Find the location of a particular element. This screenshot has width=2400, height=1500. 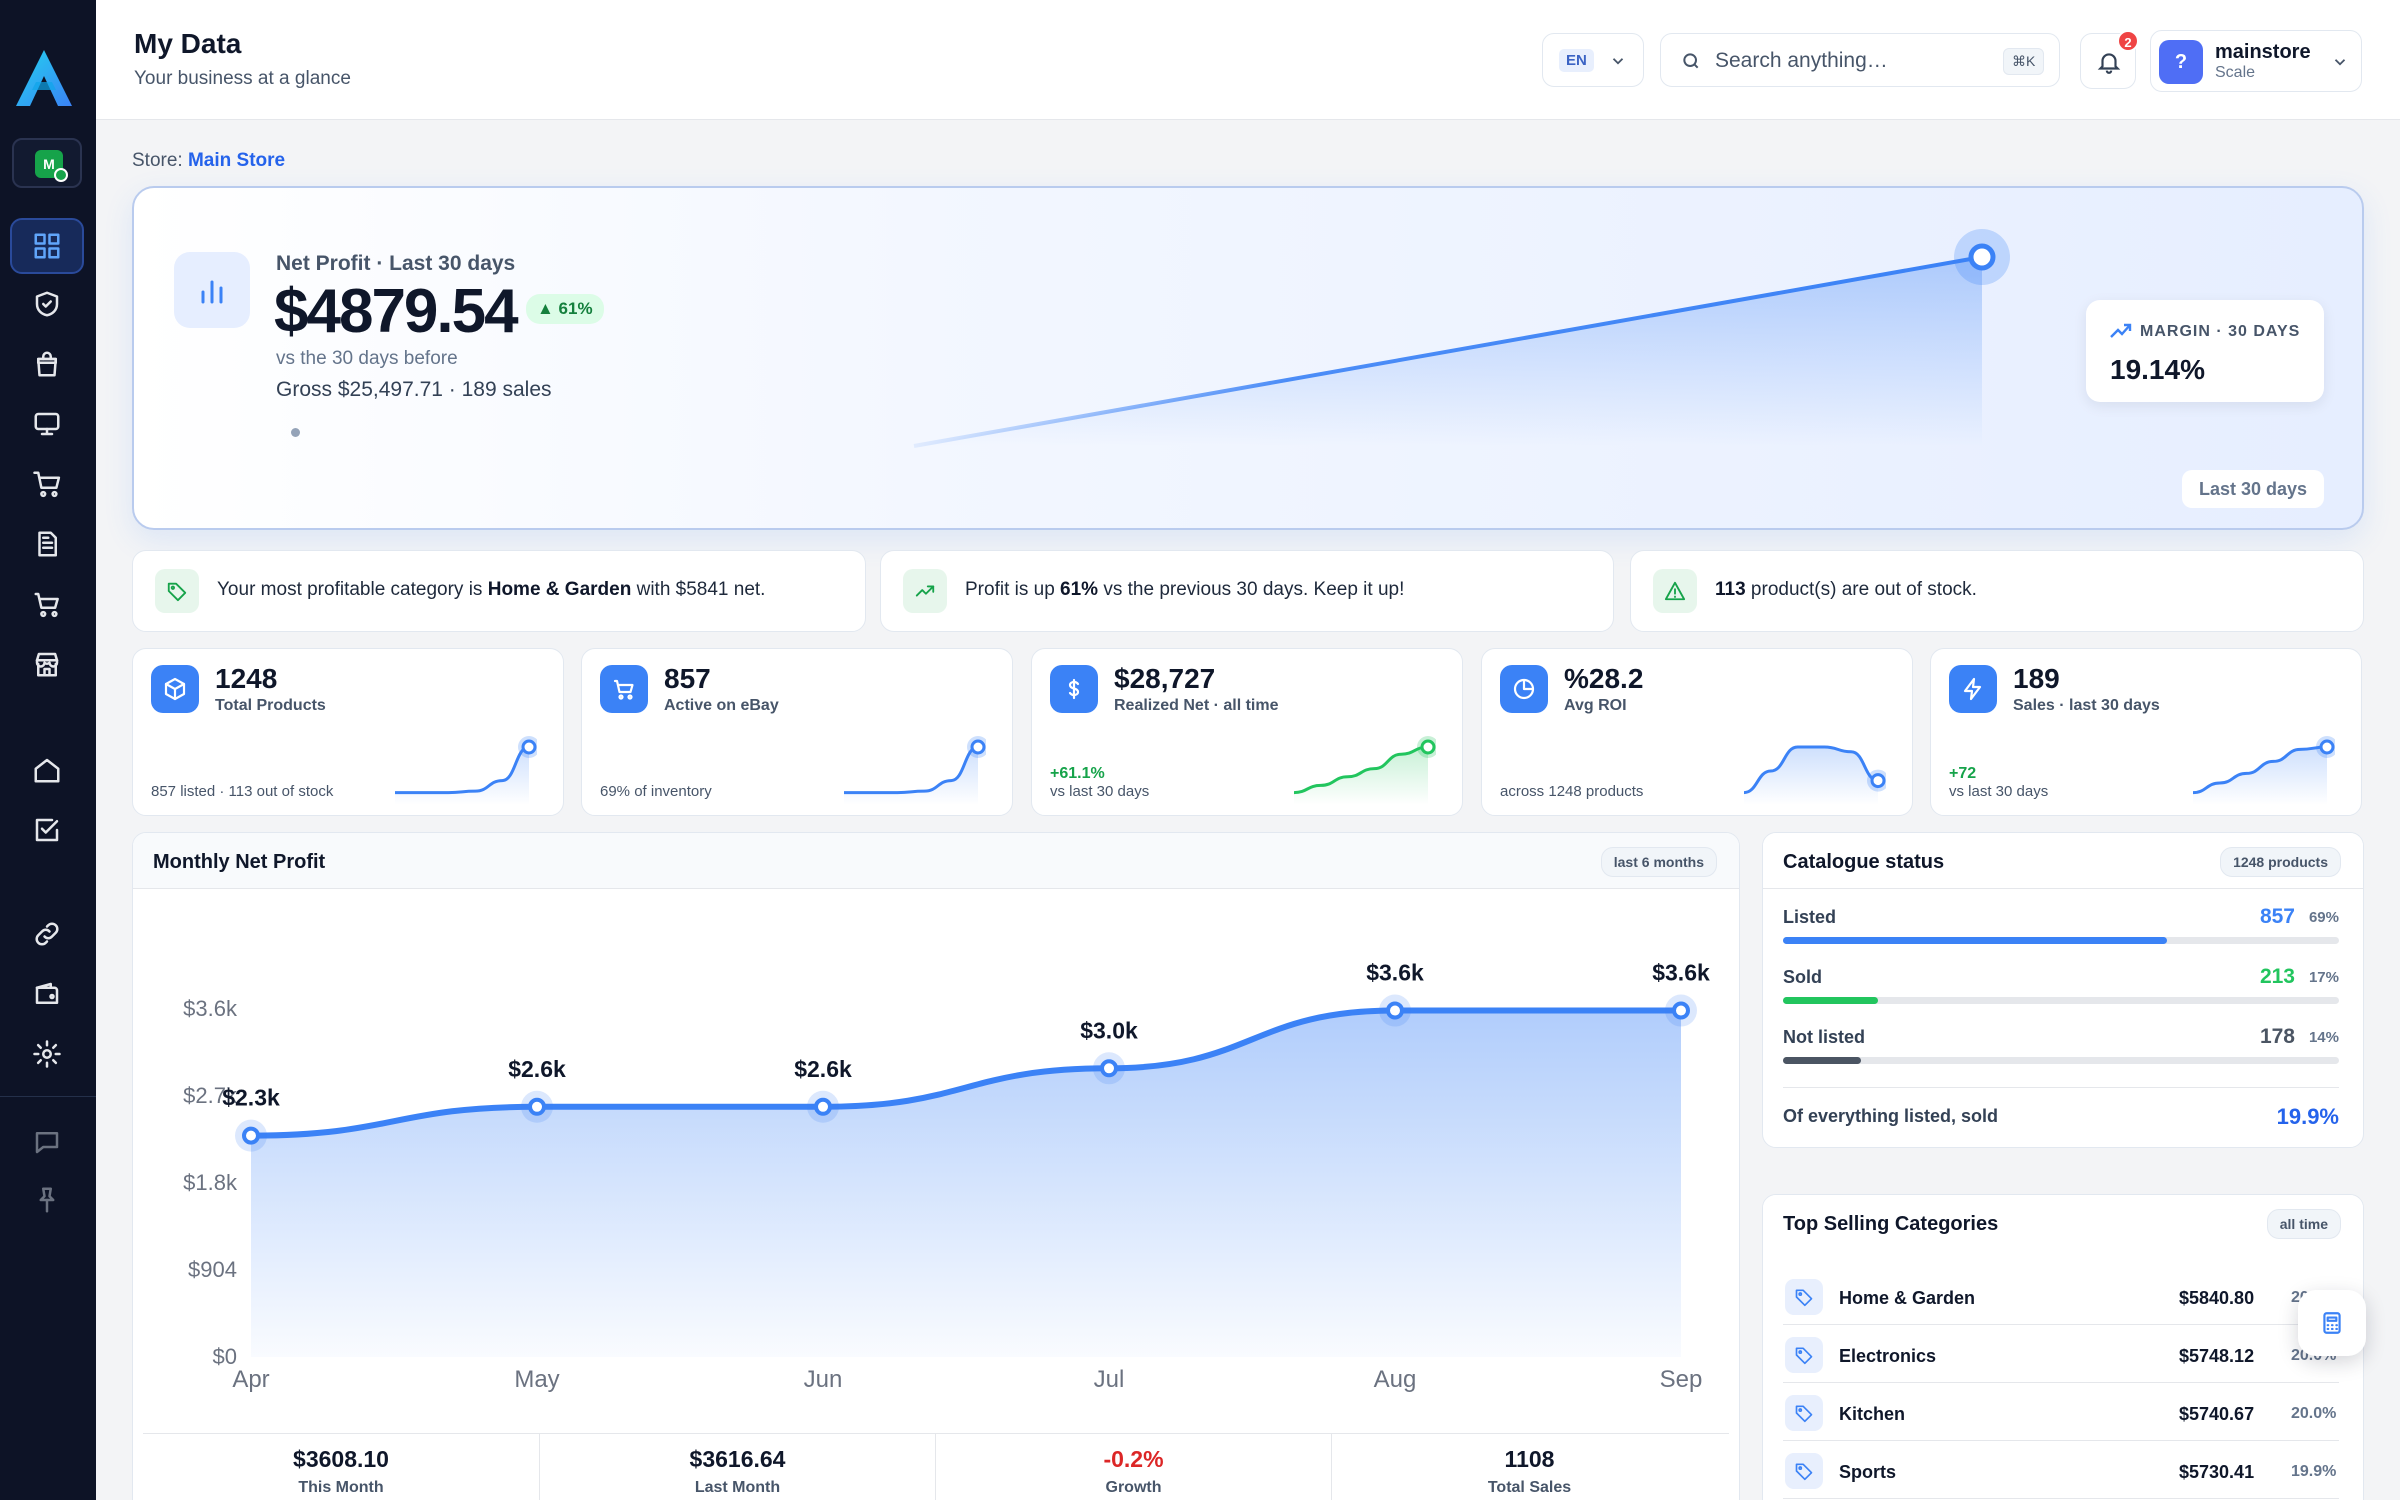

nav-dashboard is located at coordinates (47, 246).